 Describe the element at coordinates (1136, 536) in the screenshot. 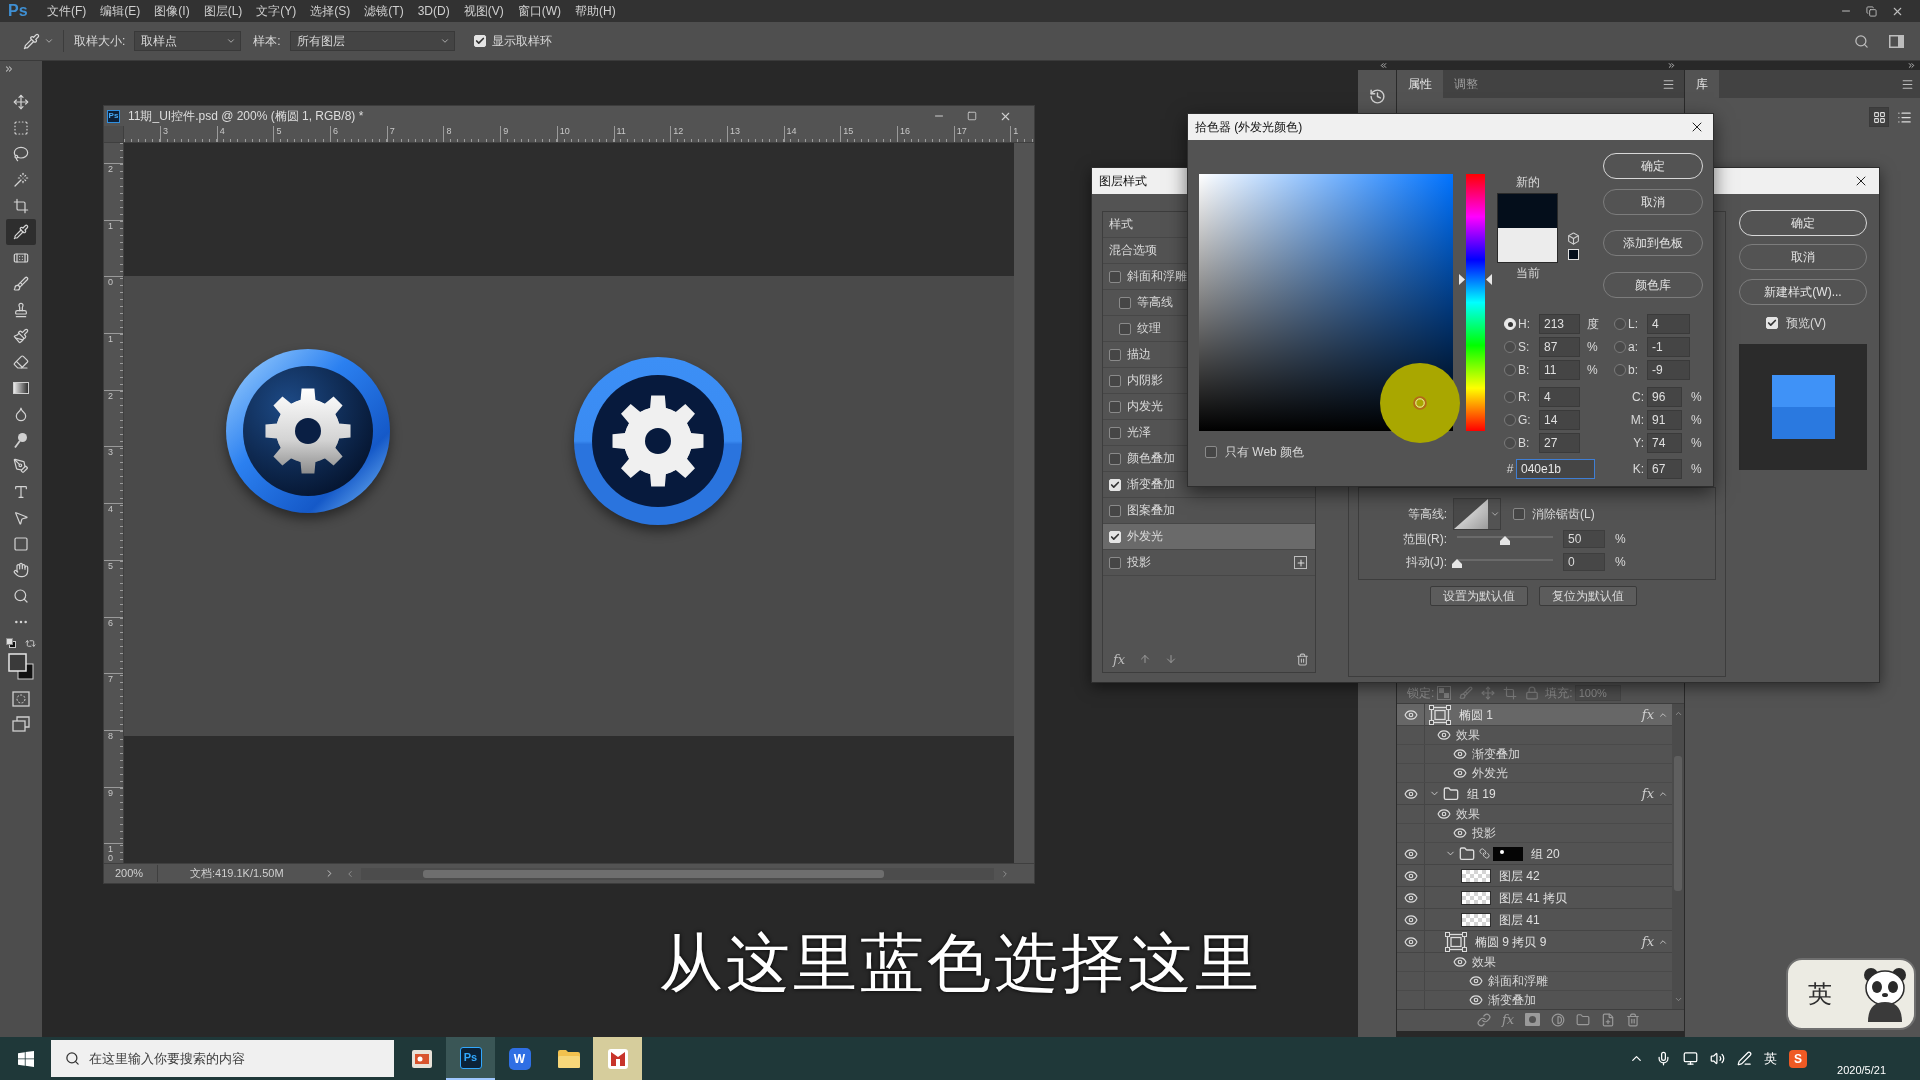

I see `style-list-item: 外发光` at that location.